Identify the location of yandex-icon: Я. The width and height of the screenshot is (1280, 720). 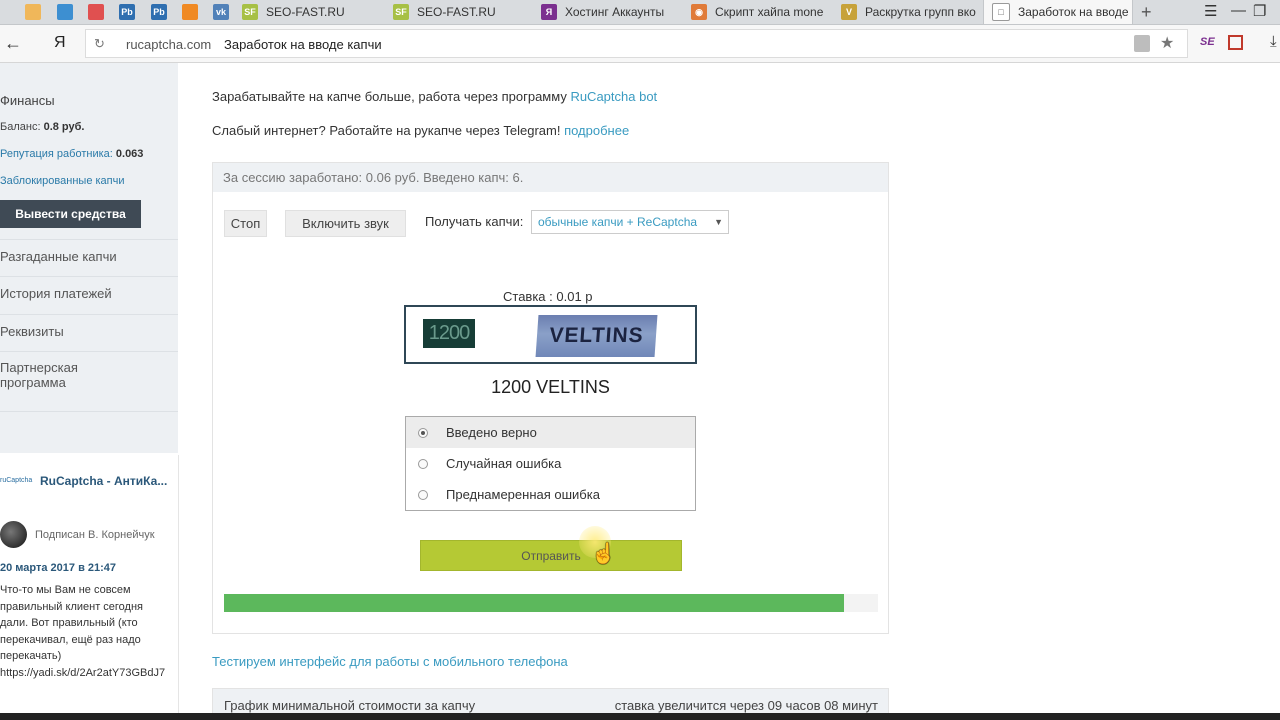
(60, 43).